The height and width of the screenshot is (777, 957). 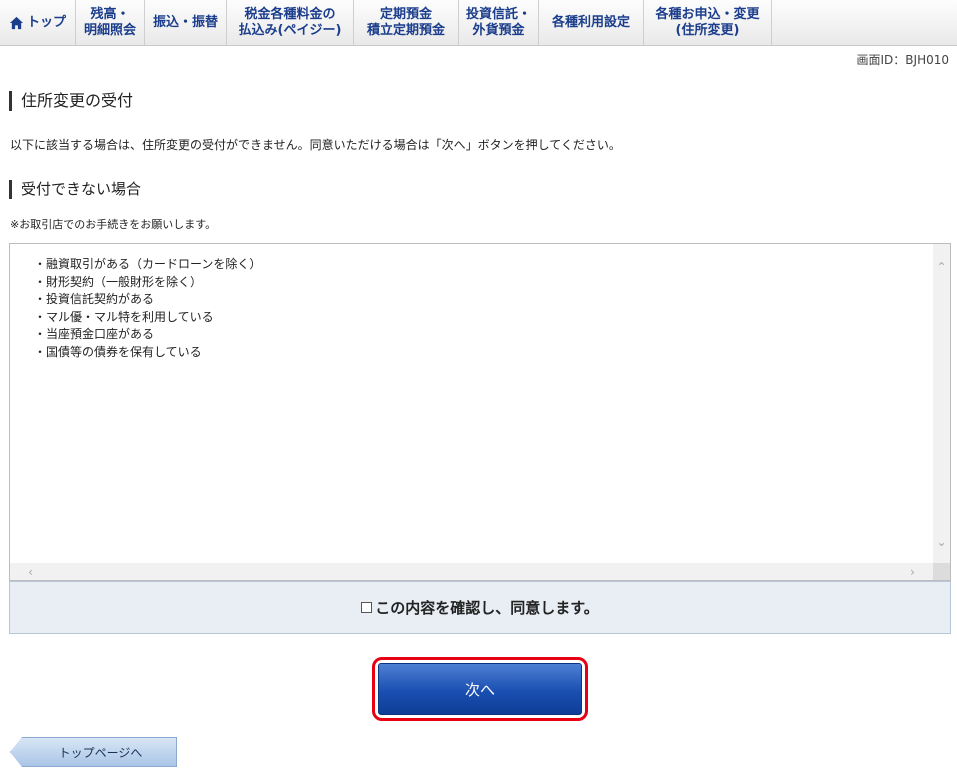 I want to click on scroll-right-icon: ›, so click(x=912, y=571).